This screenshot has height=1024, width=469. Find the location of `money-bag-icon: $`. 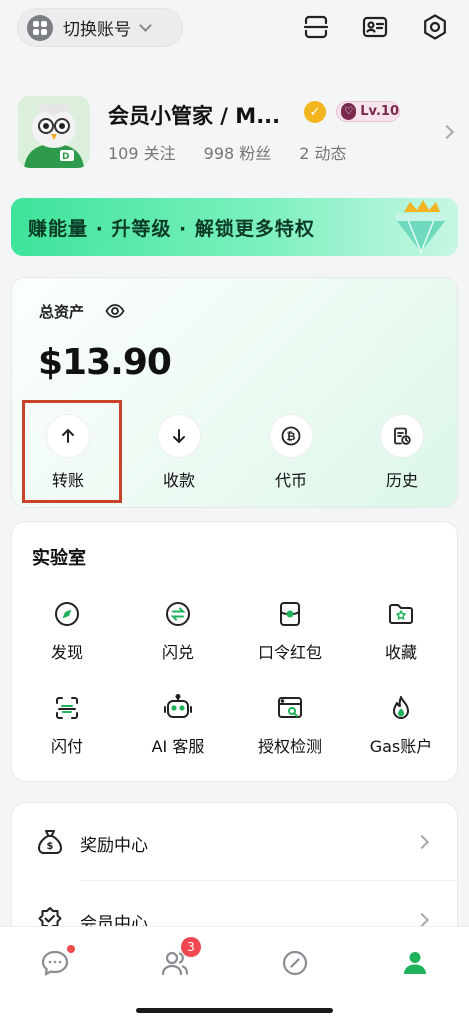

money-bag-icon: $ is located at coordinates (50, 842).